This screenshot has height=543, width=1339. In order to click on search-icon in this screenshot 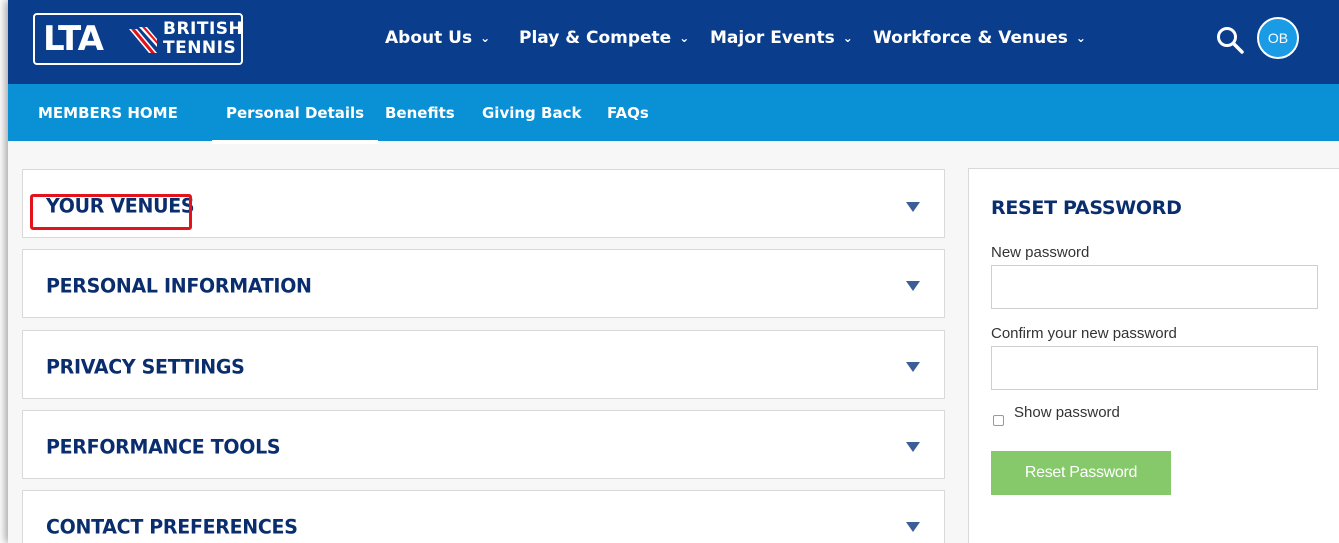, I will do `click(1230, 40)`.